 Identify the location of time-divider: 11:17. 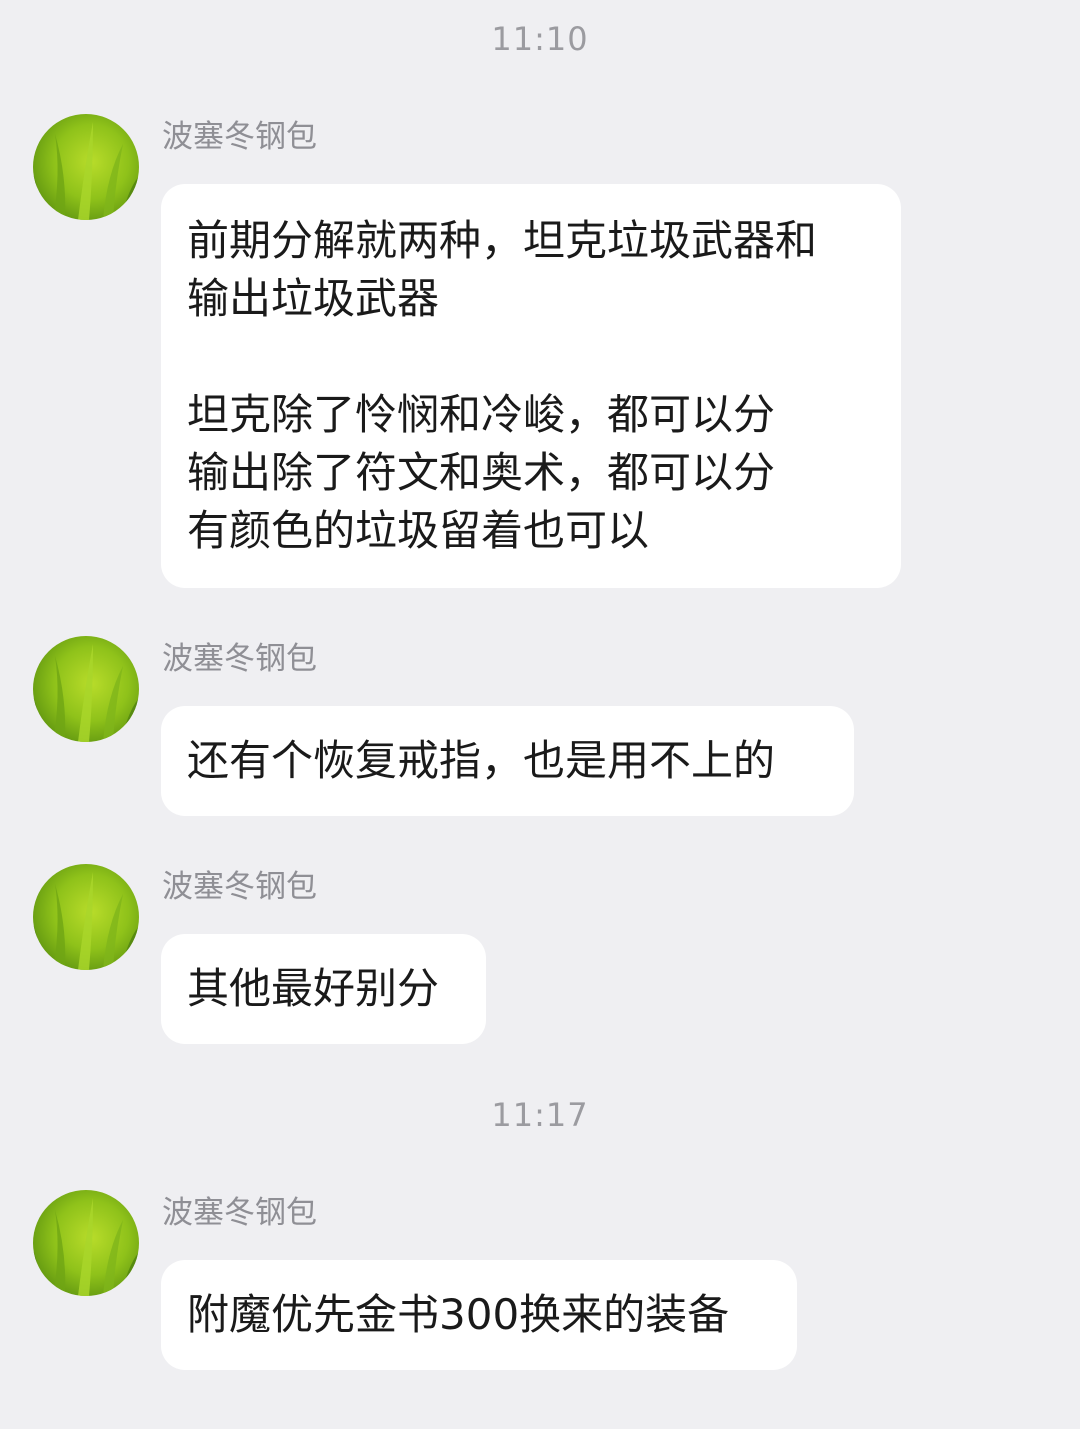
(540, 1115).